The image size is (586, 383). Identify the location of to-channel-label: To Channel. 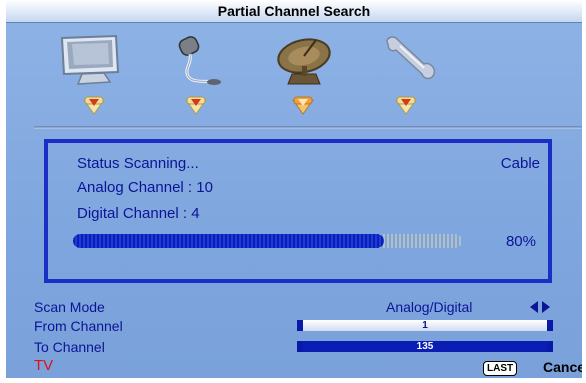
(69, 347).